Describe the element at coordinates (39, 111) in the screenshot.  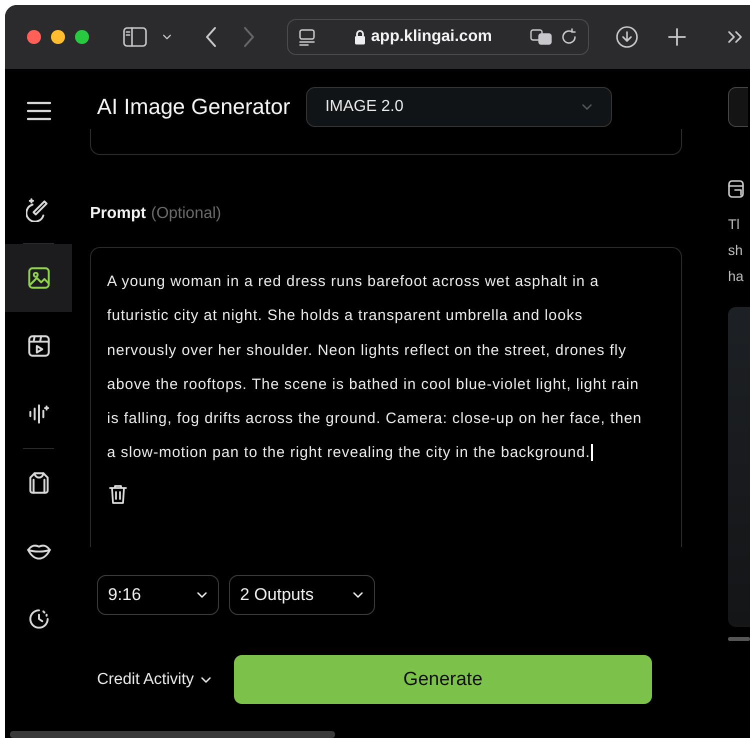
I see `menu-icon` at that location.